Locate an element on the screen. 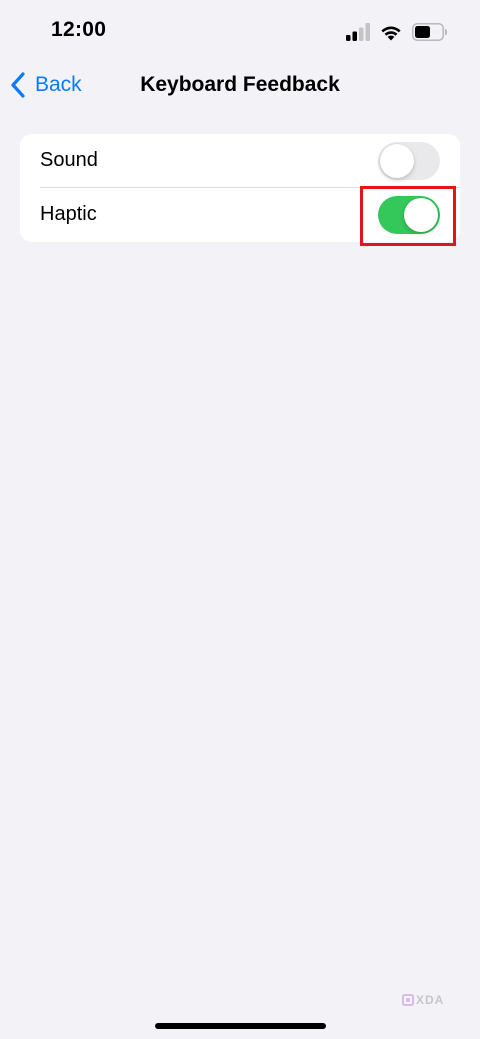 Image resolution: width=480 pixels, height=1039 pixels. status-icons is located at coordinates (397, 32).